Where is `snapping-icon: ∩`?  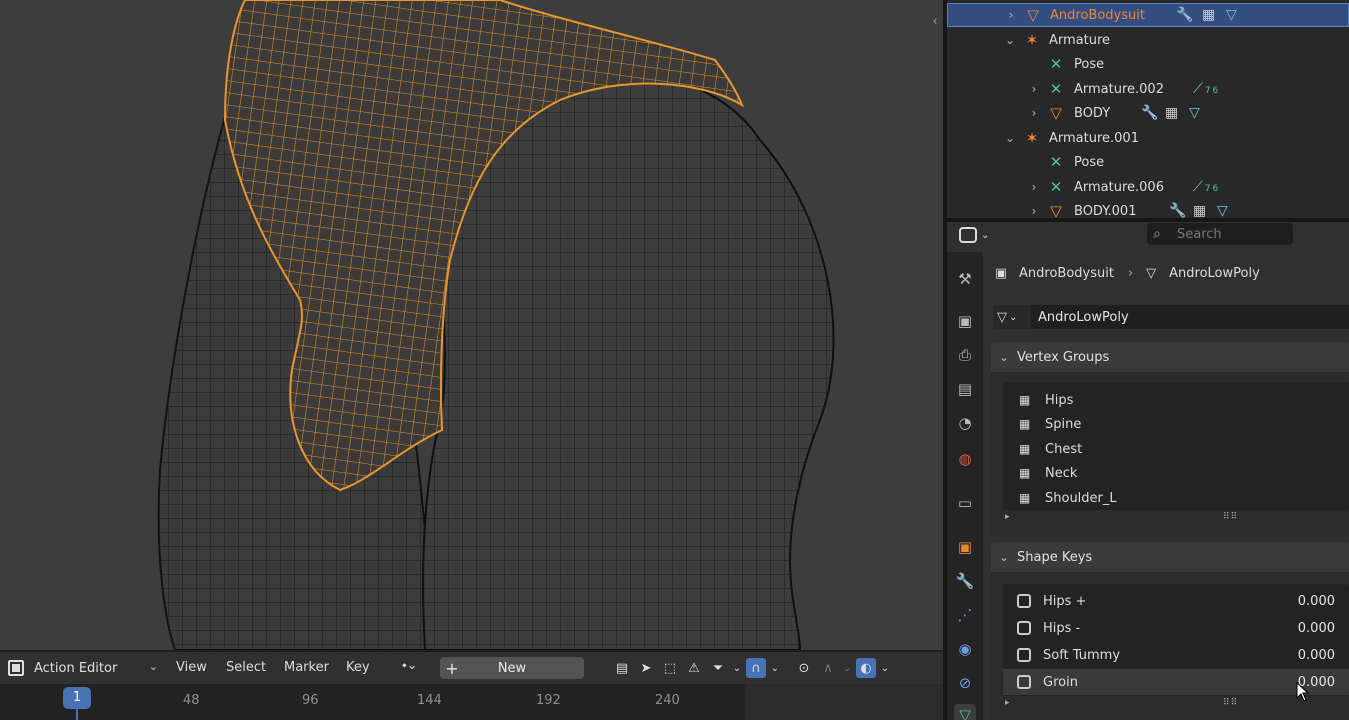 snapping-icon: ∩ is located at coordinates (756, 668).